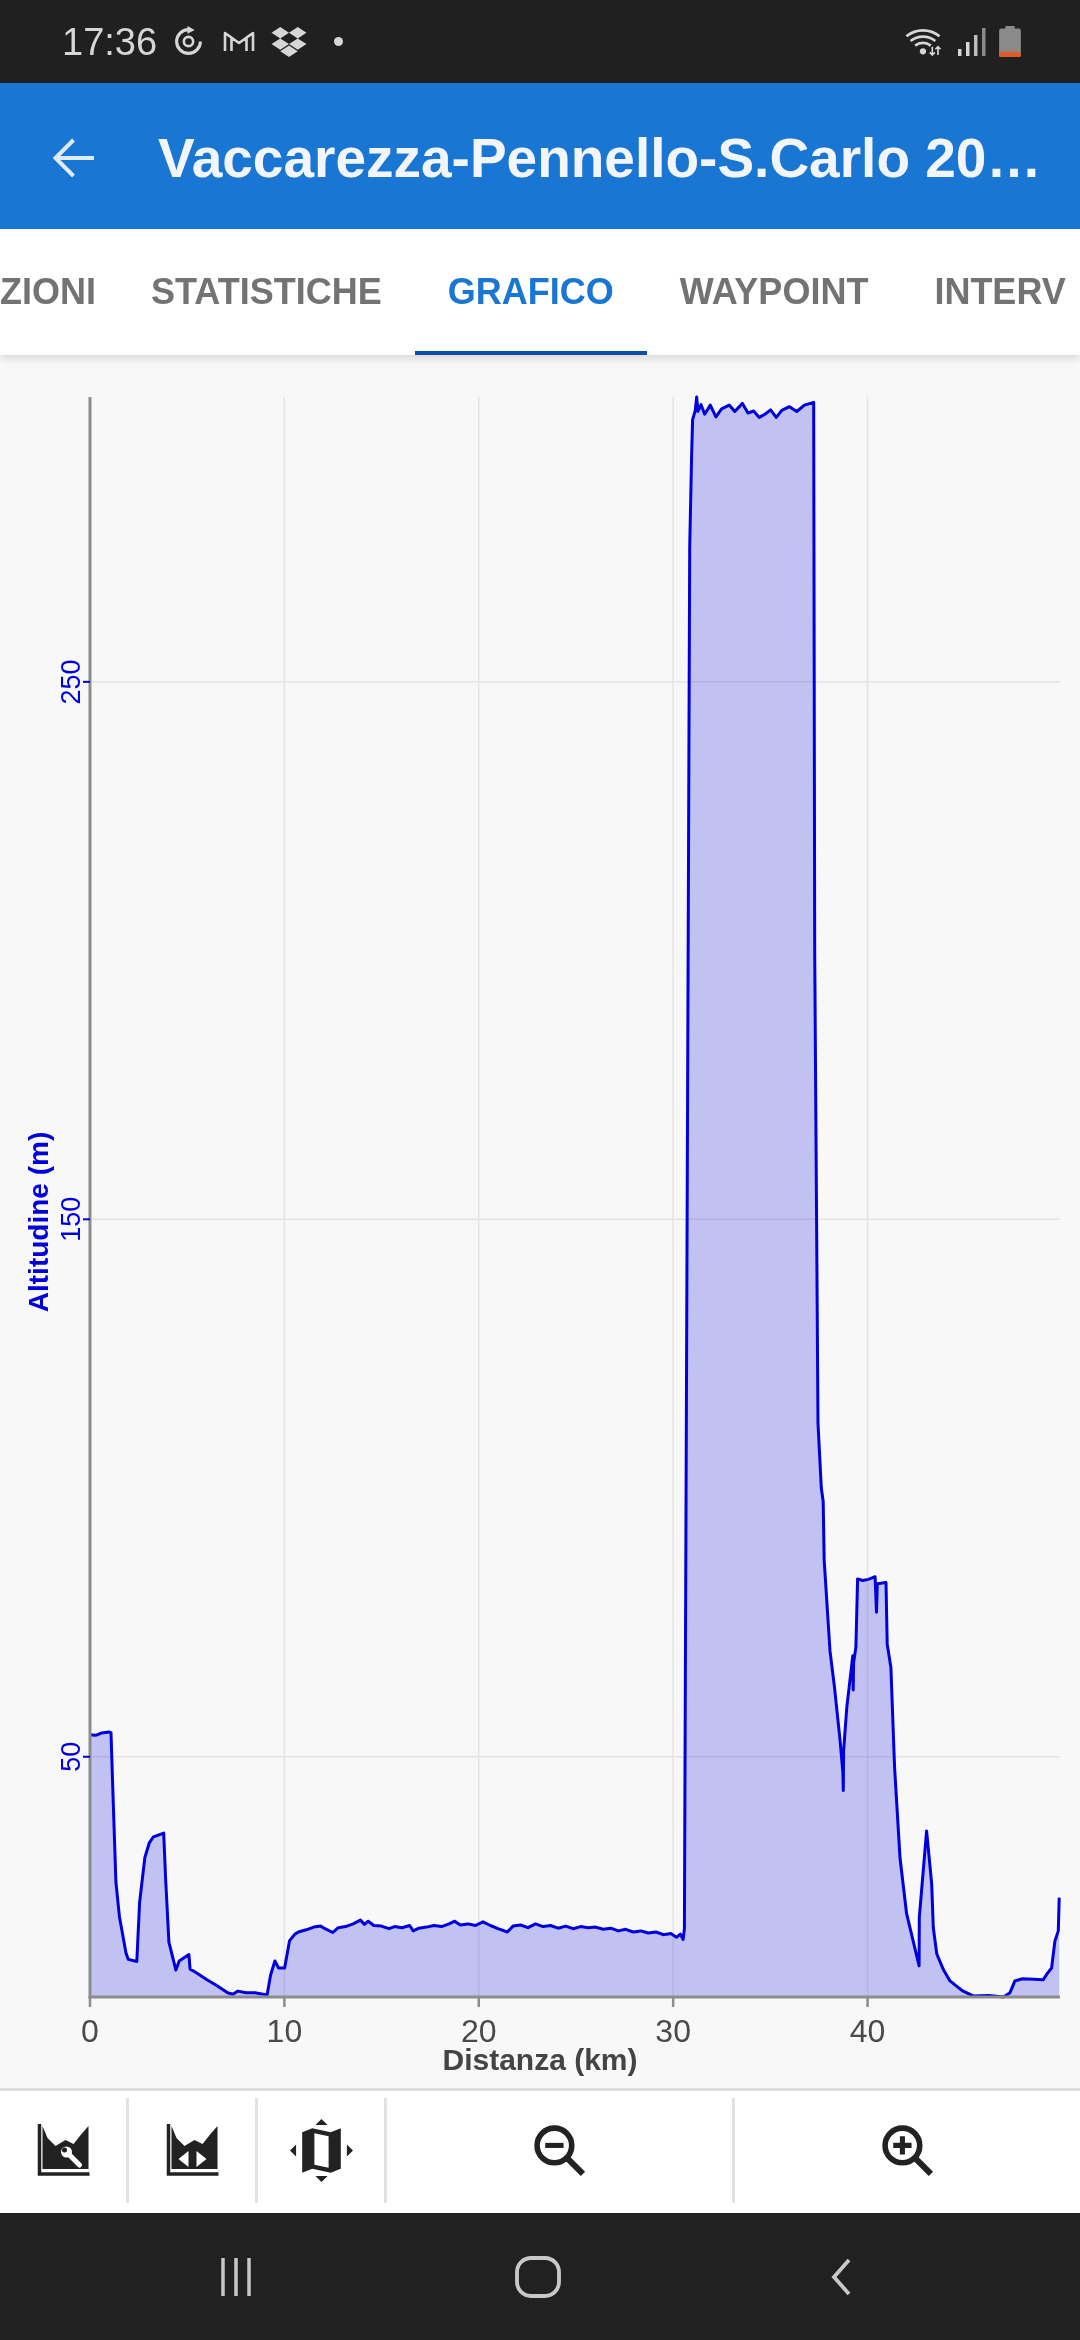  Describe the element at coordinates (867, 2031) in the screenshot. I see `x-tick-label: 40` at that location.